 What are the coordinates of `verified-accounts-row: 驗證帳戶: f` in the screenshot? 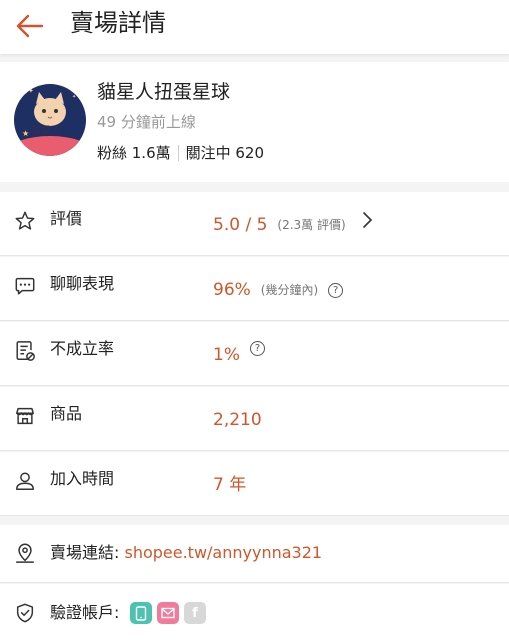 It's located at (254, 612).